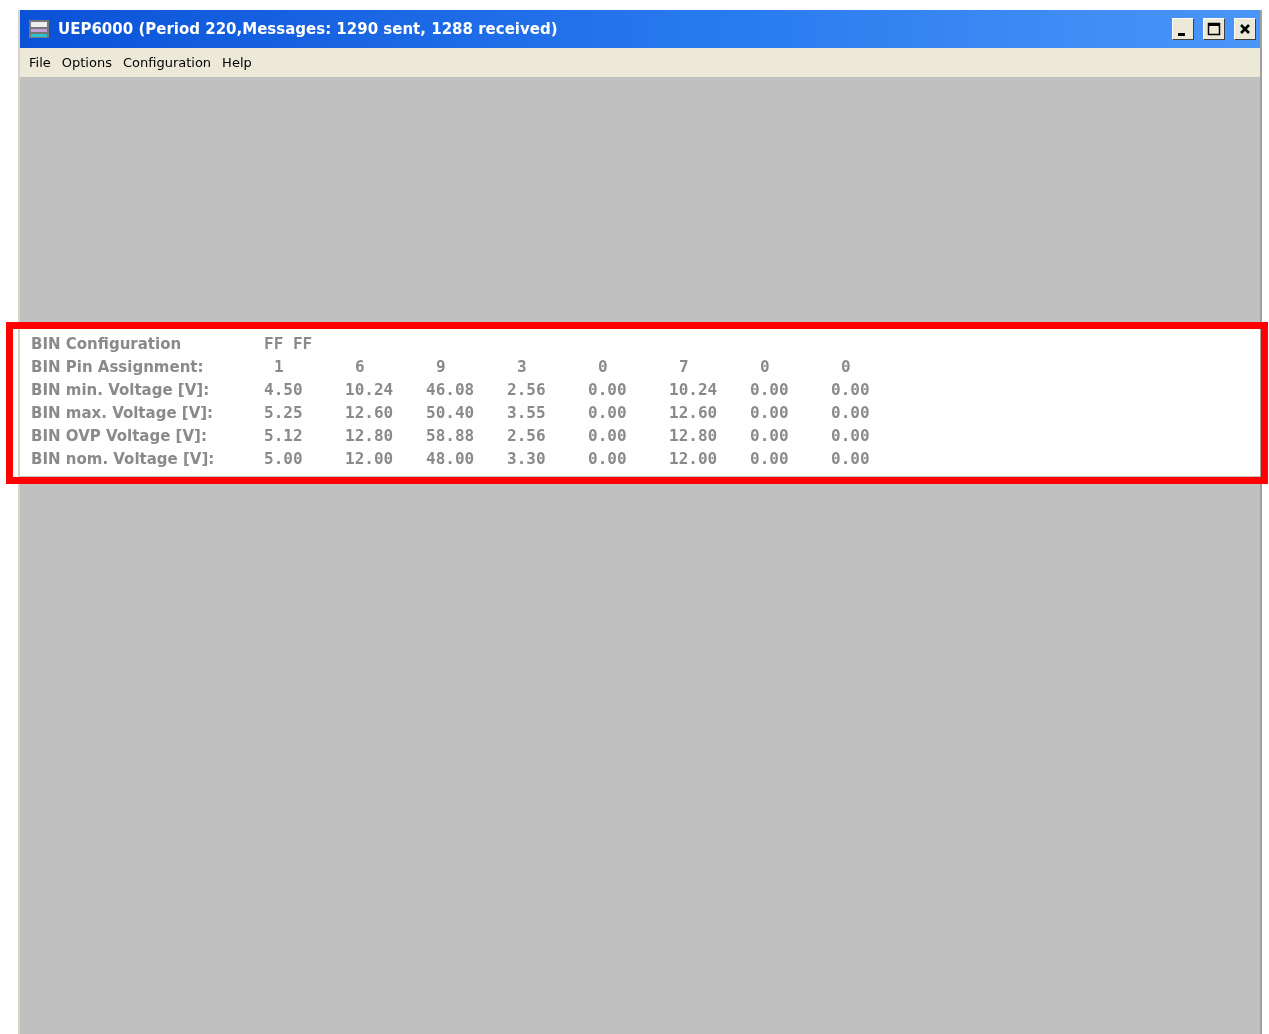 This screenshot has width=1269, height=1034. Describe the element at coordinates (89, 62) in the screenshot. I see `menu-item: Options` at that location.